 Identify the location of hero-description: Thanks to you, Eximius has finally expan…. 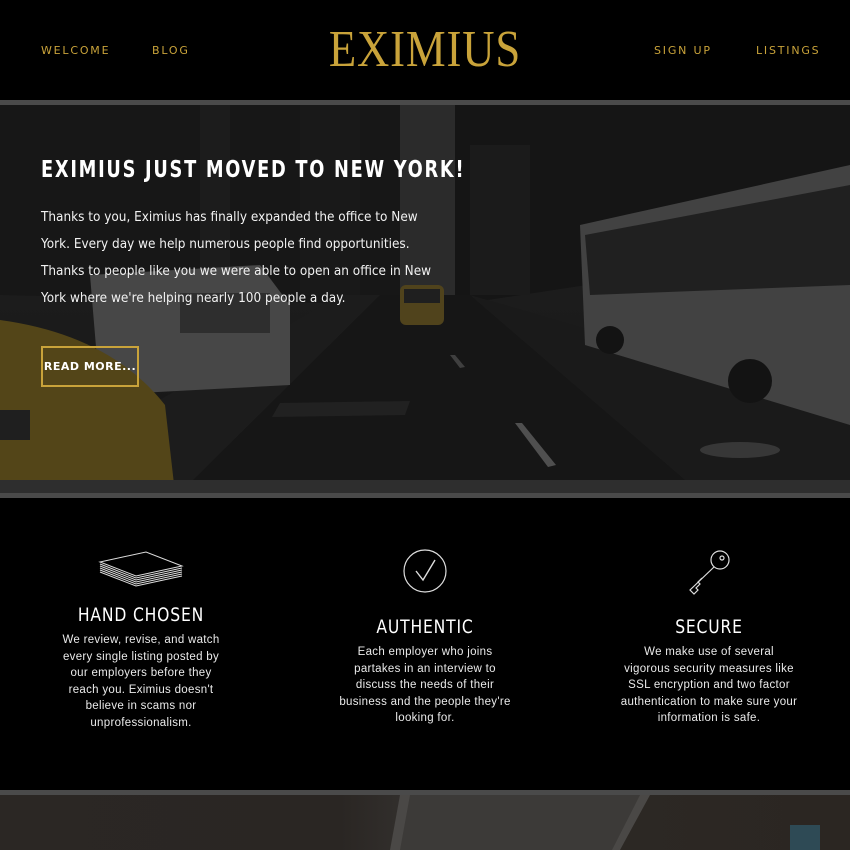
(236, 258).